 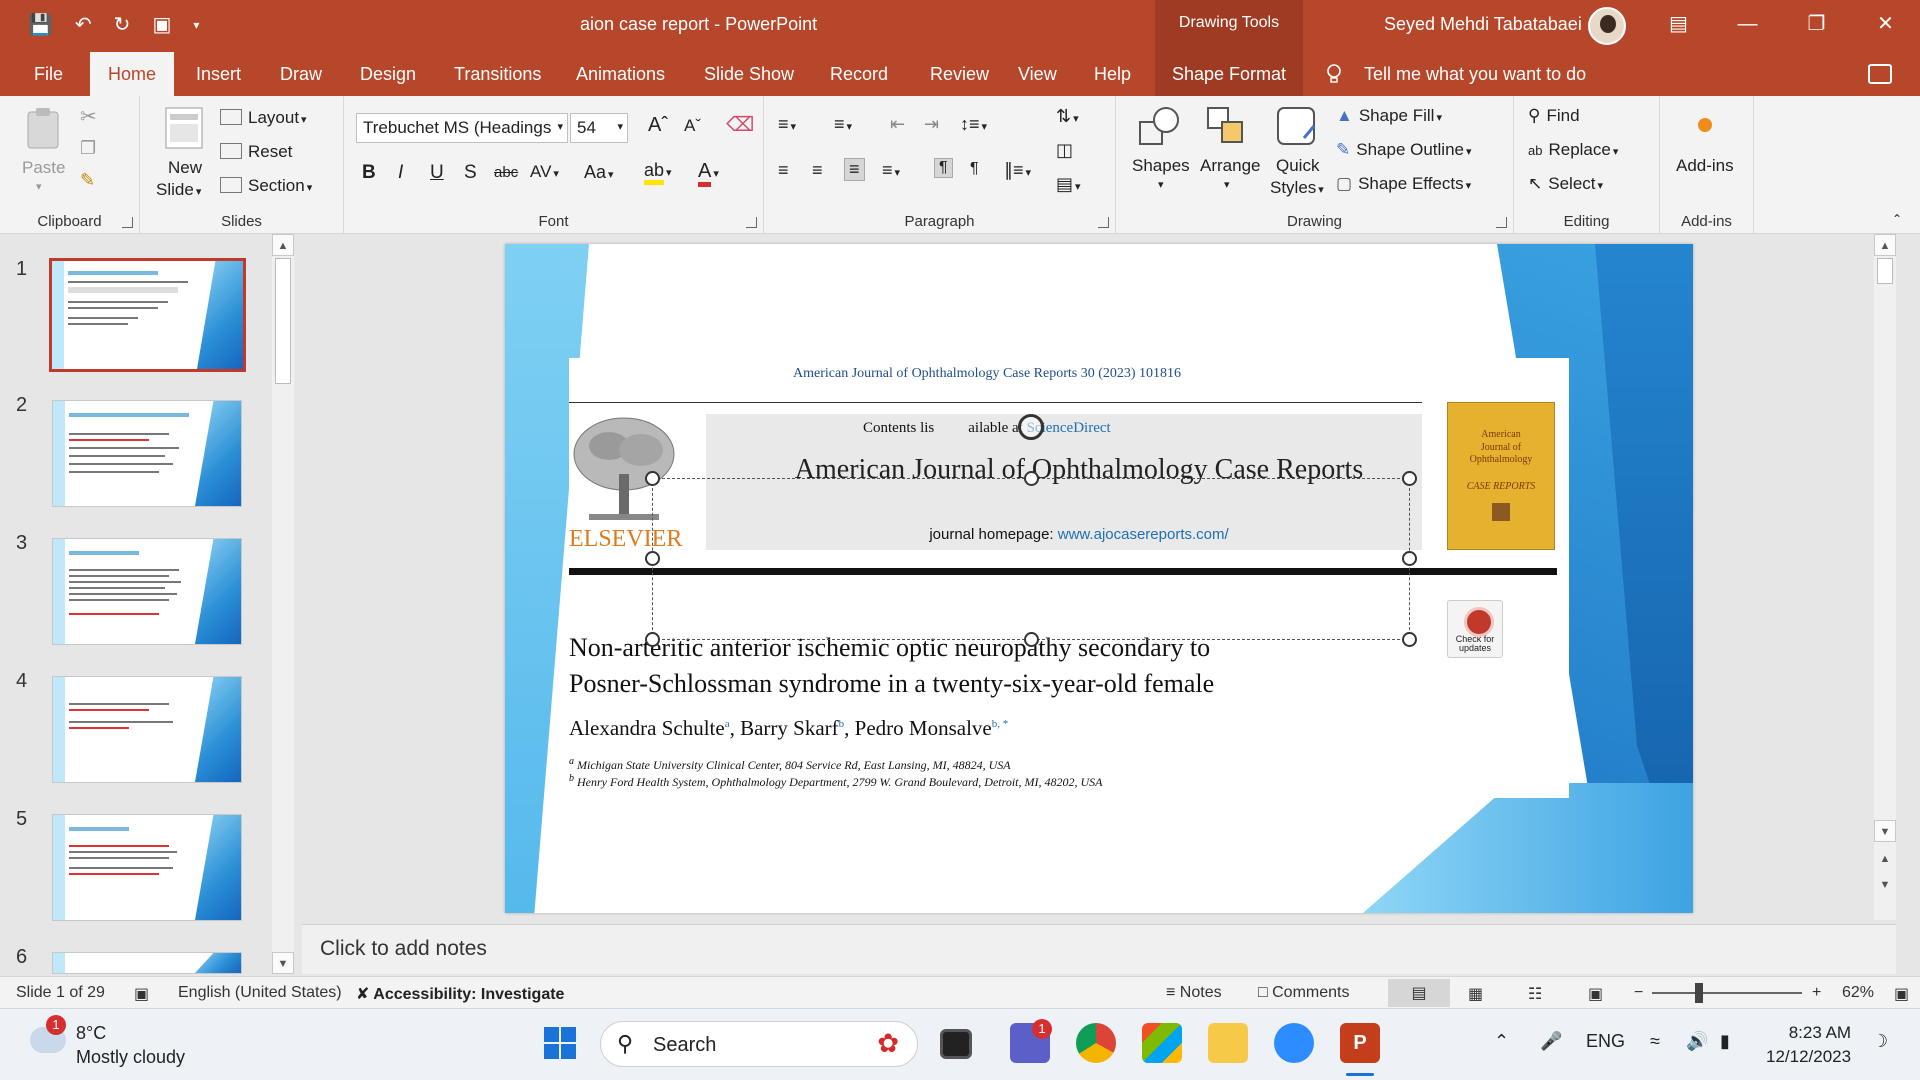 What do you see at coordinates (88, 116) in the screenshot?
I see `cut-icon: ✂` at bounding box center [88, 116].